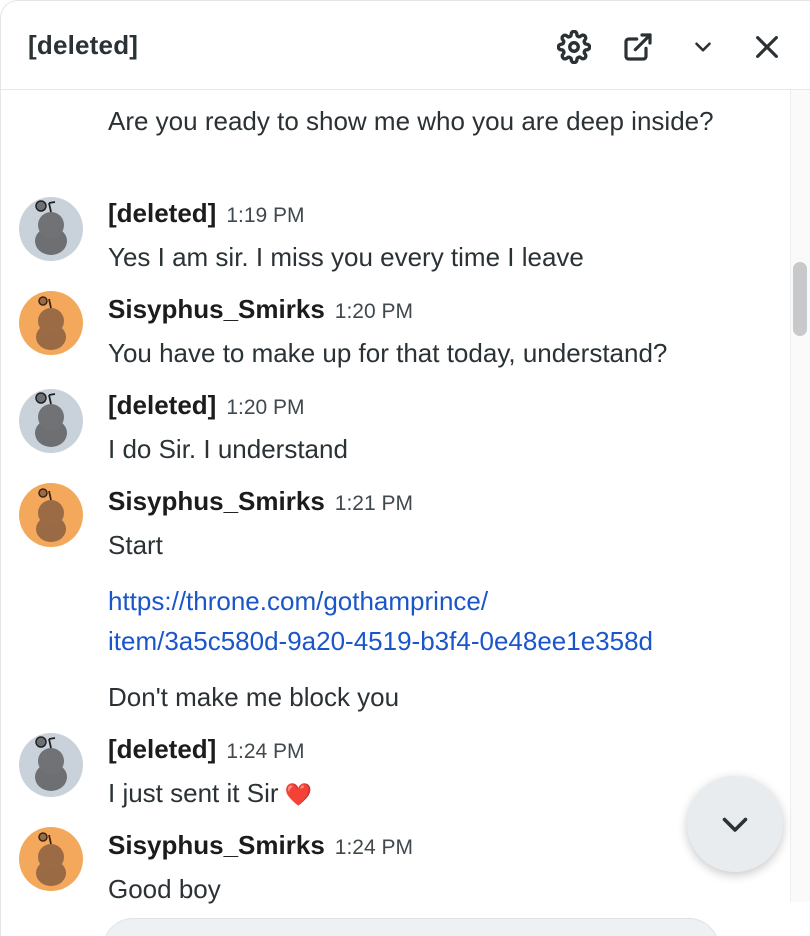 This screenshot has height=936, width=810. I want to click on open-in-new-window-button, so click(638, 47).